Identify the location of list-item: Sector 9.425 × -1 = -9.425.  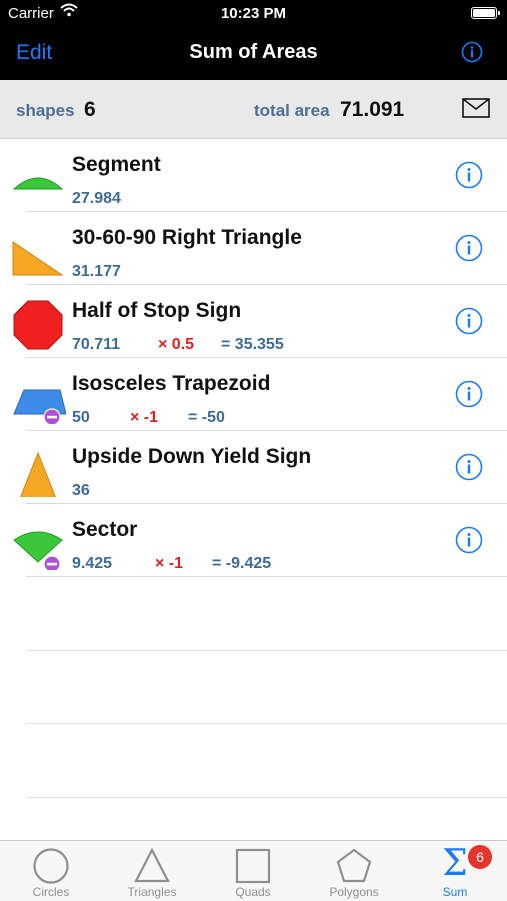
(253, 540).